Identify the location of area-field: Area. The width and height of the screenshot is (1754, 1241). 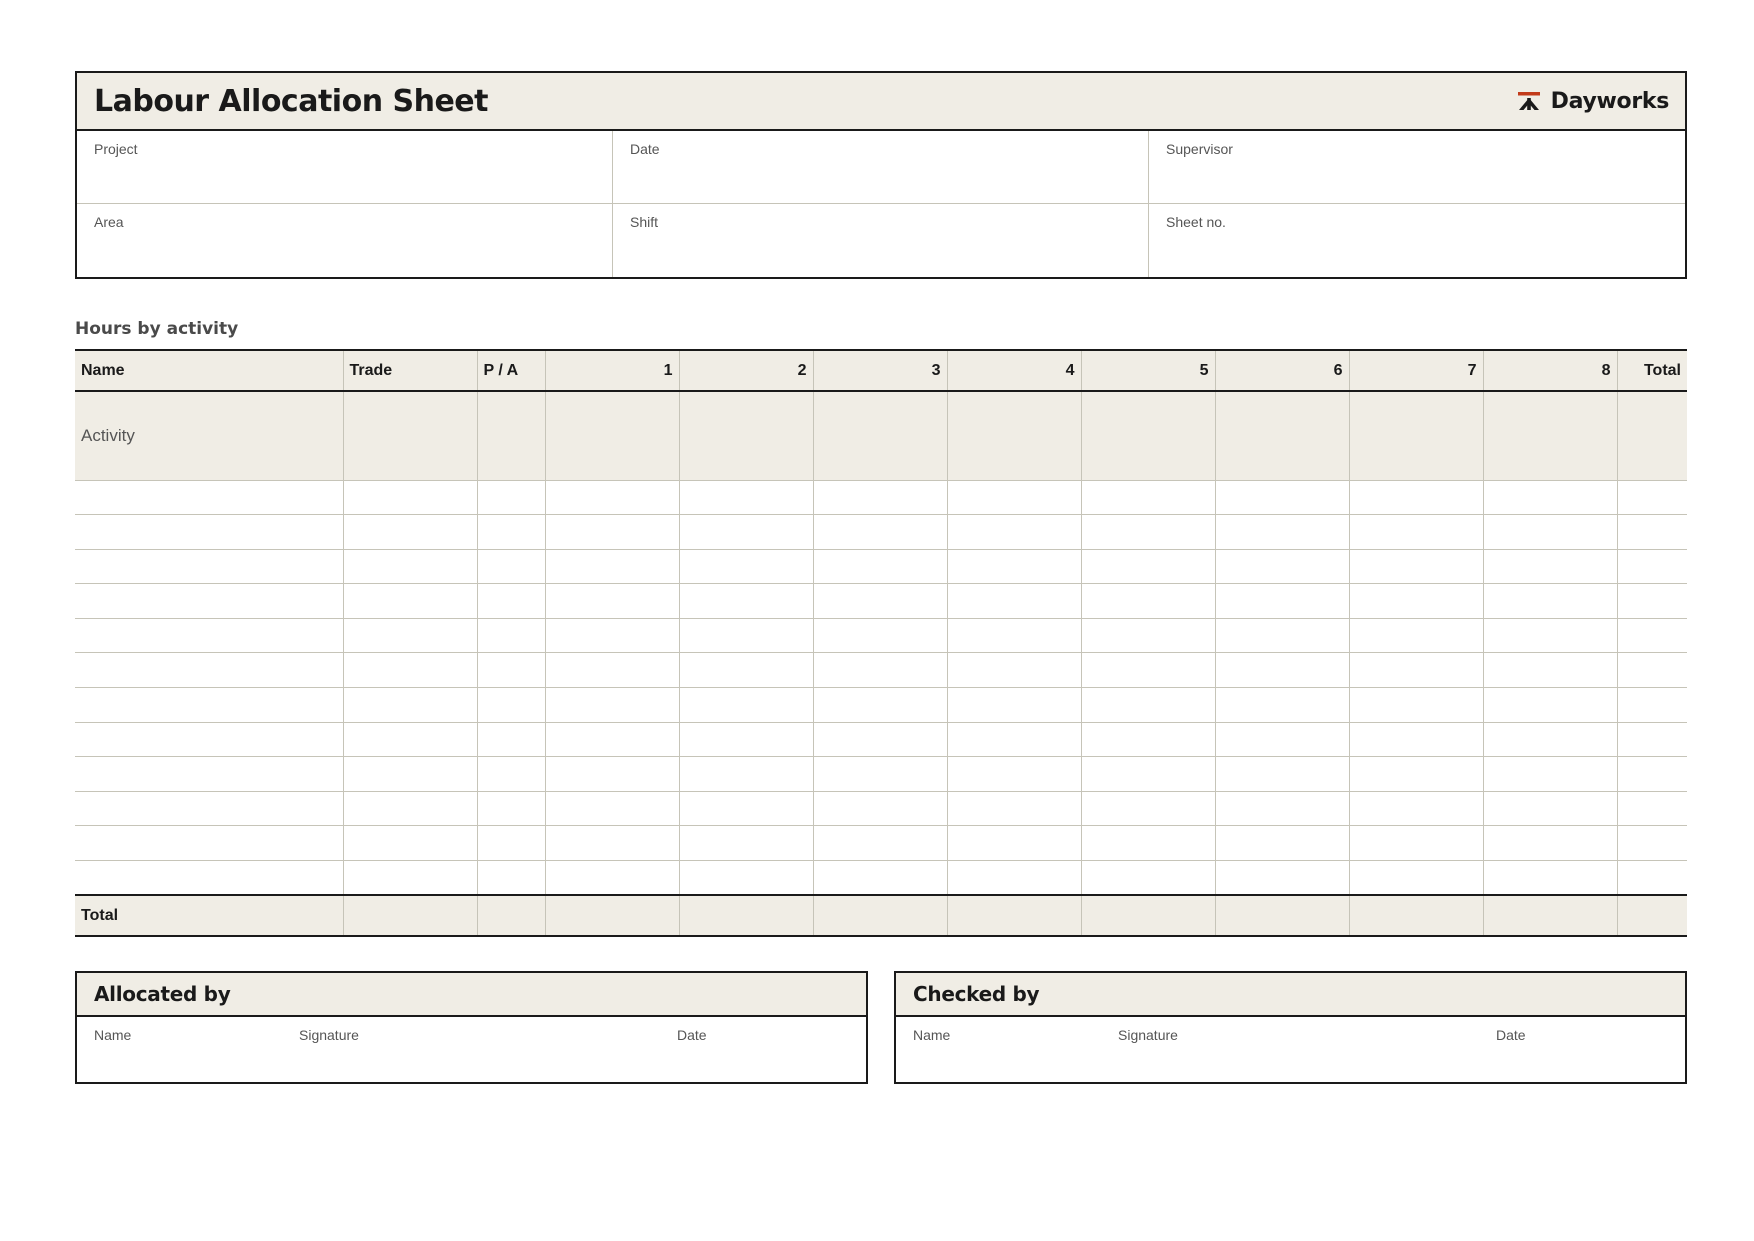
(345, 240).